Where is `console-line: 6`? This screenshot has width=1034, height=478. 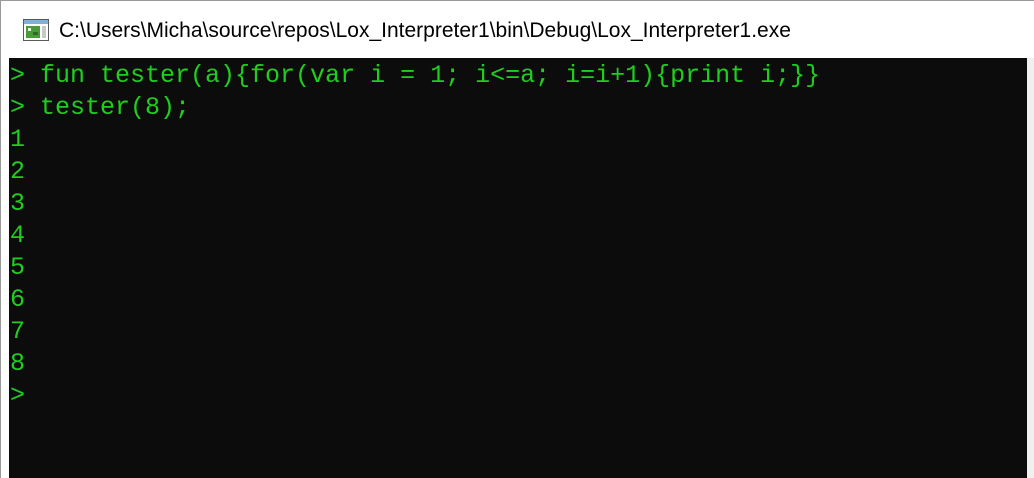
console-line: 6 is located at coordinates (415, 300).